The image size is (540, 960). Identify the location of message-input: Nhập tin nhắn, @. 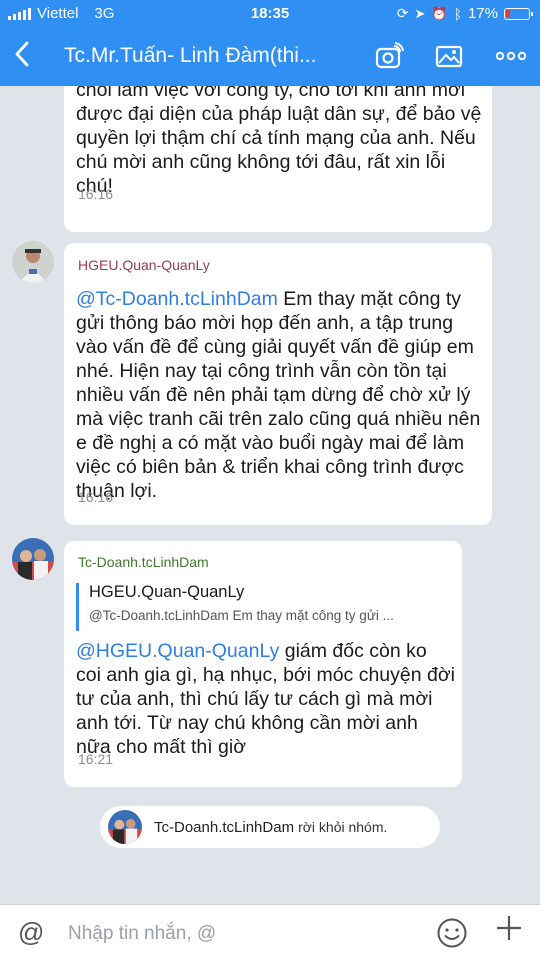
(142, 934).